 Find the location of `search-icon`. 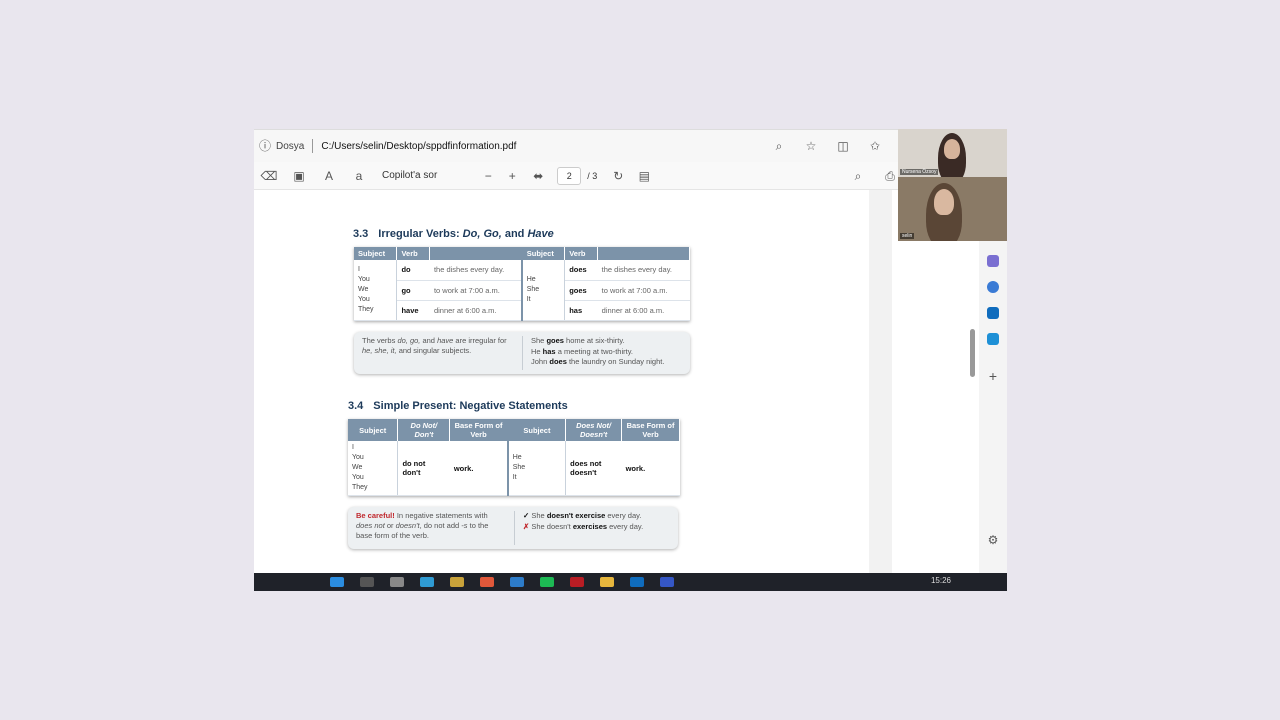

search-icon is located at coordinates (367, 582).